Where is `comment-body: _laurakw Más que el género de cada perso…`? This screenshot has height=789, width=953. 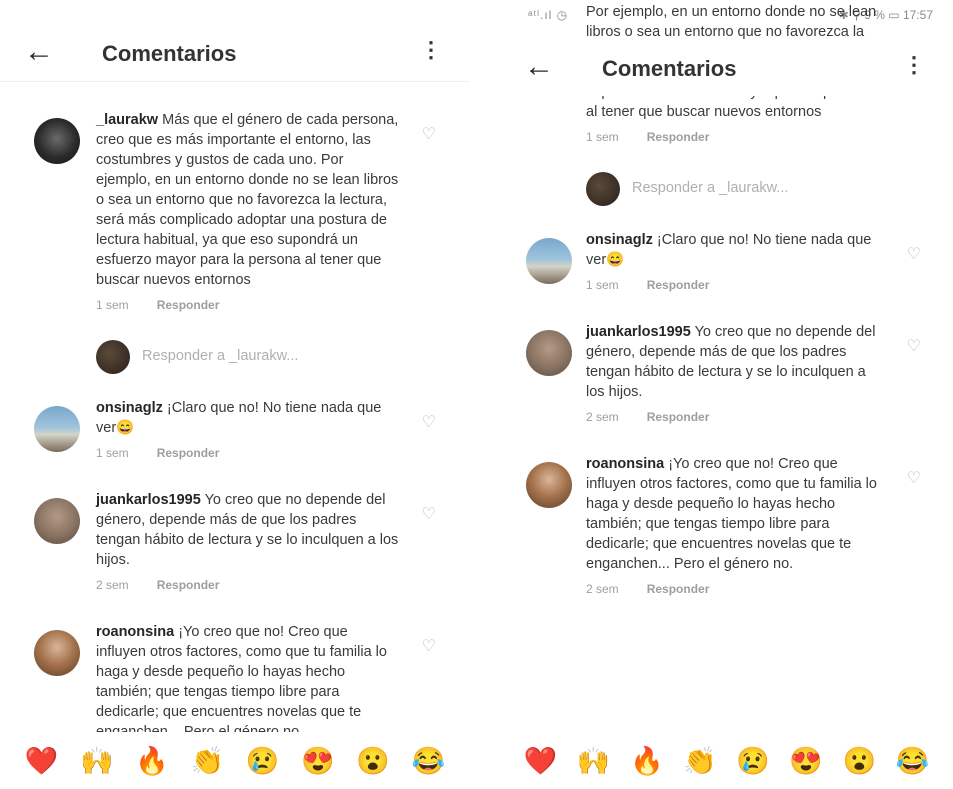 comment-body: _laurakw Más que el género de cada perso… is located at coordinates (248, 200).